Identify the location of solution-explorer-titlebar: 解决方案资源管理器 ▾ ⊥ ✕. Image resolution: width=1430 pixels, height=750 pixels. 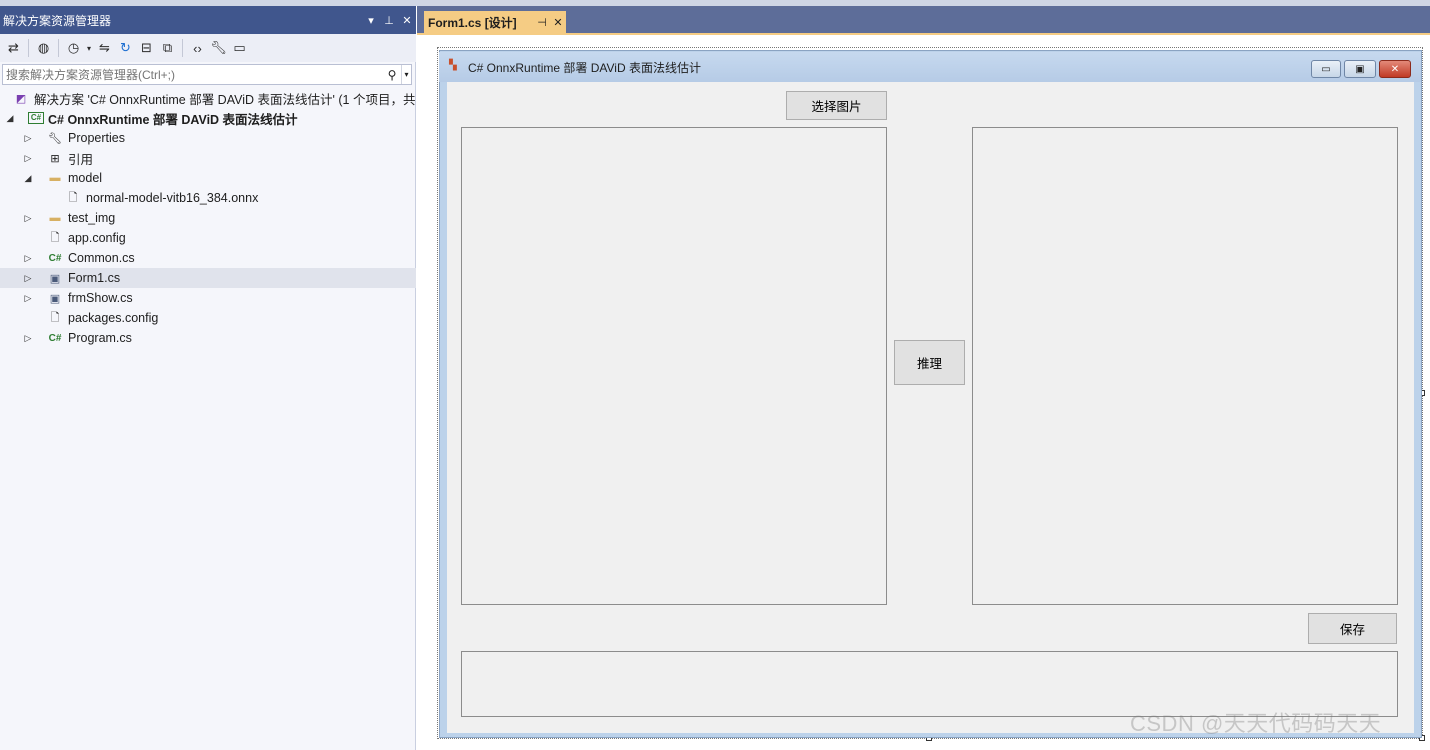
(208, 20).